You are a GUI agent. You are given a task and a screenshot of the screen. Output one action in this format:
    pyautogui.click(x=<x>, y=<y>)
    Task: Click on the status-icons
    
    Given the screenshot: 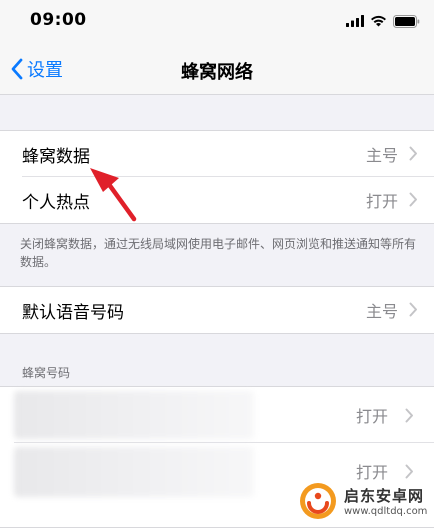 What is the action you would take?
    pyautogui.click(x=383, y=21)
    